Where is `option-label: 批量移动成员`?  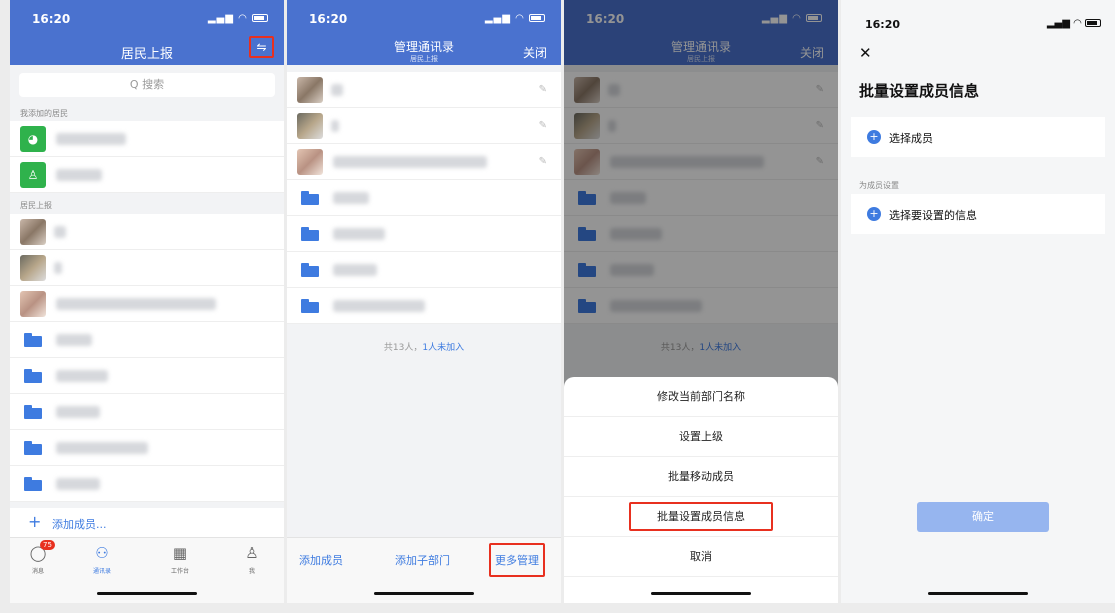 option-label: 批量移动成员 is located at coordinates (701, 476).